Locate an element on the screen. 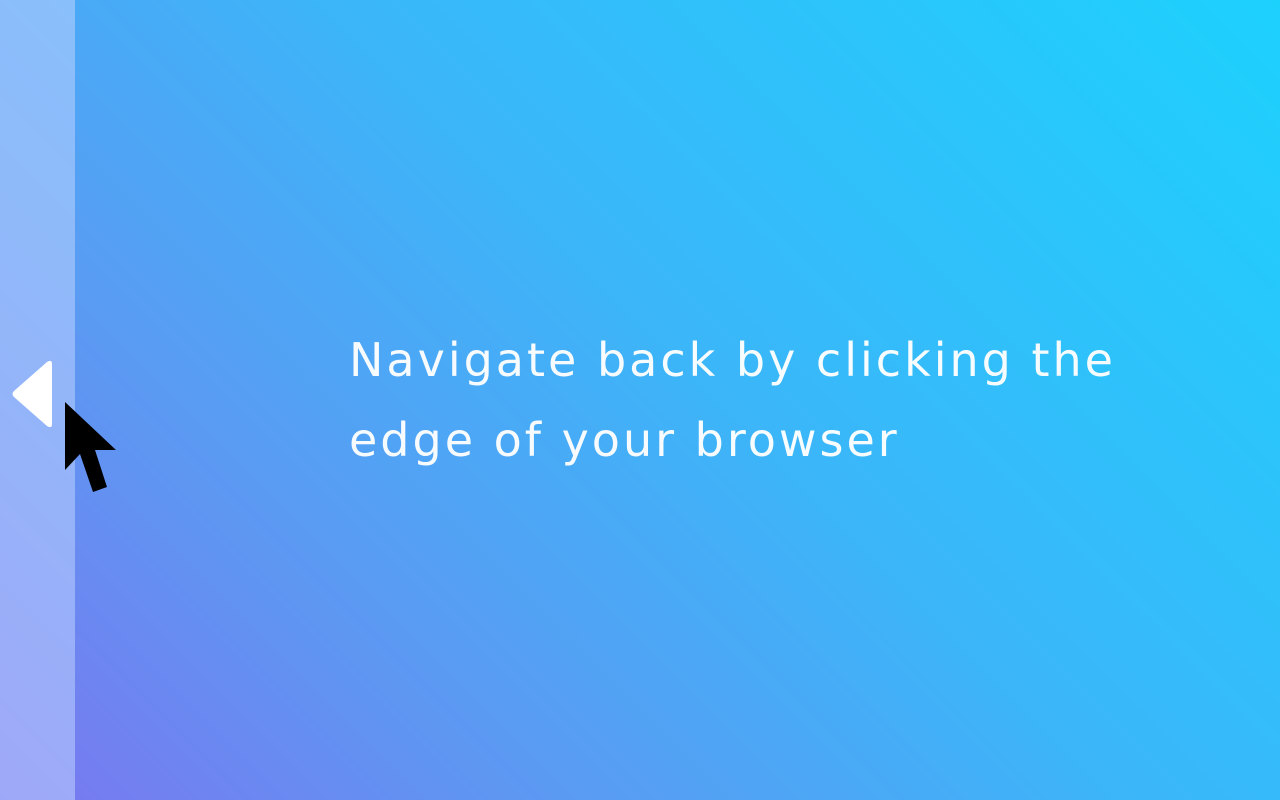 The image size is (1280, 800). back-edge-zone is located at coordinates (37, 400).